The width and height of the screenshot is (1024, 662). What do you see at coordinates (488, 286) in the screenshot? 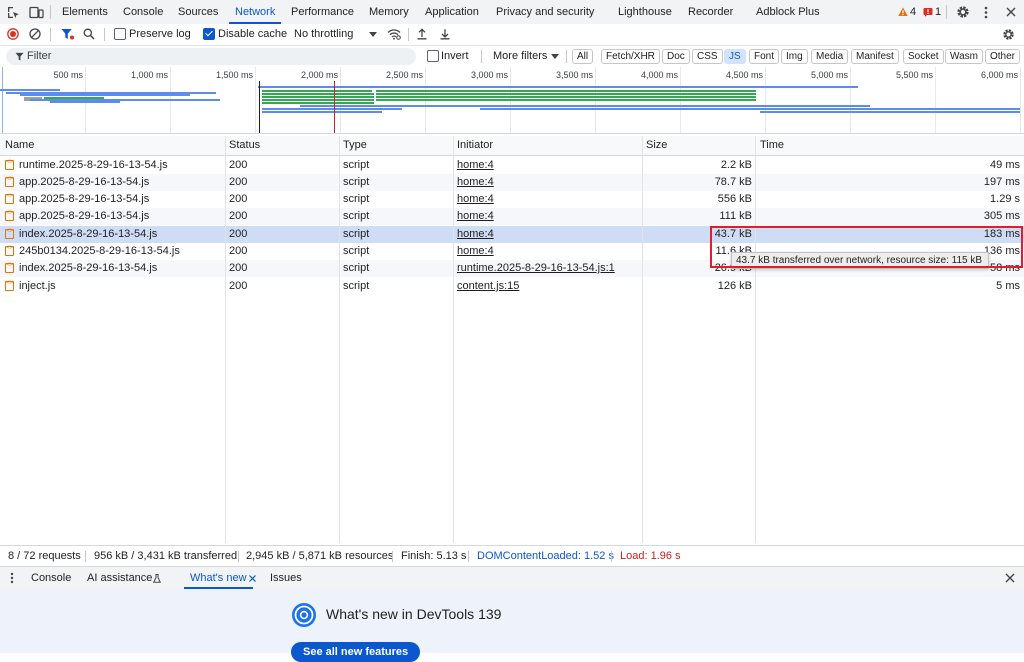
I see `request-initiator-link: content.js:15` at bounding box center [488, 286].